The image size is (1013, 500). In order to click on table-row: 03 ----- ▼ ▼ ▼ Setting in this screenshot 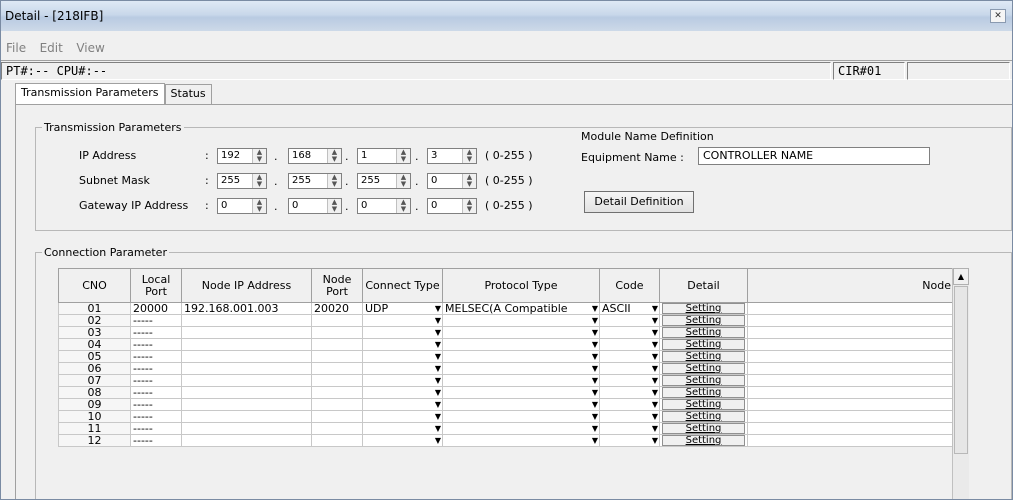, I will do `click(506, 332)`.